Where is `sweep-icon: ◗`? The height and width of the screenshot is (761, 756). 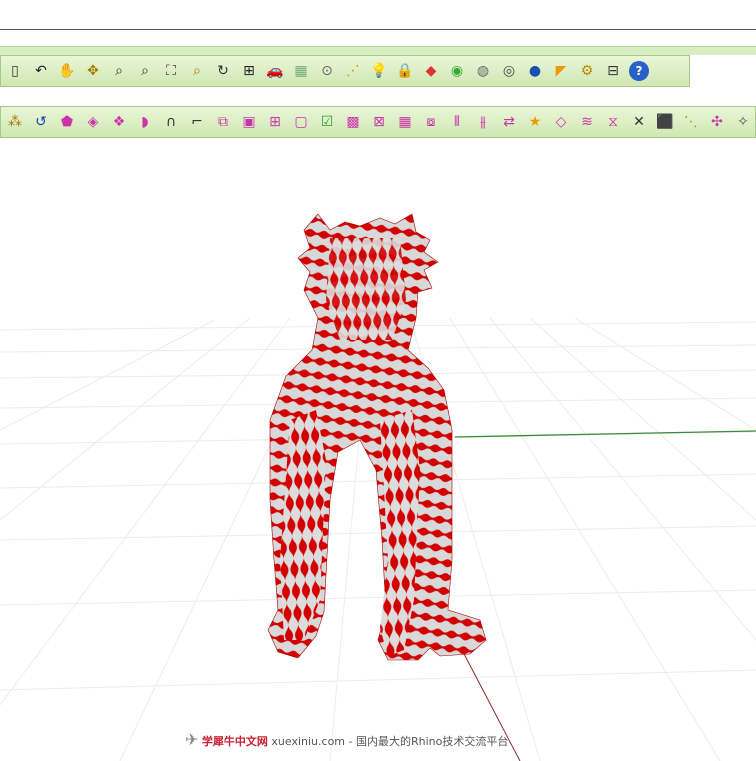 sweep-icon: ◗ is located at coordinates (145, 122).